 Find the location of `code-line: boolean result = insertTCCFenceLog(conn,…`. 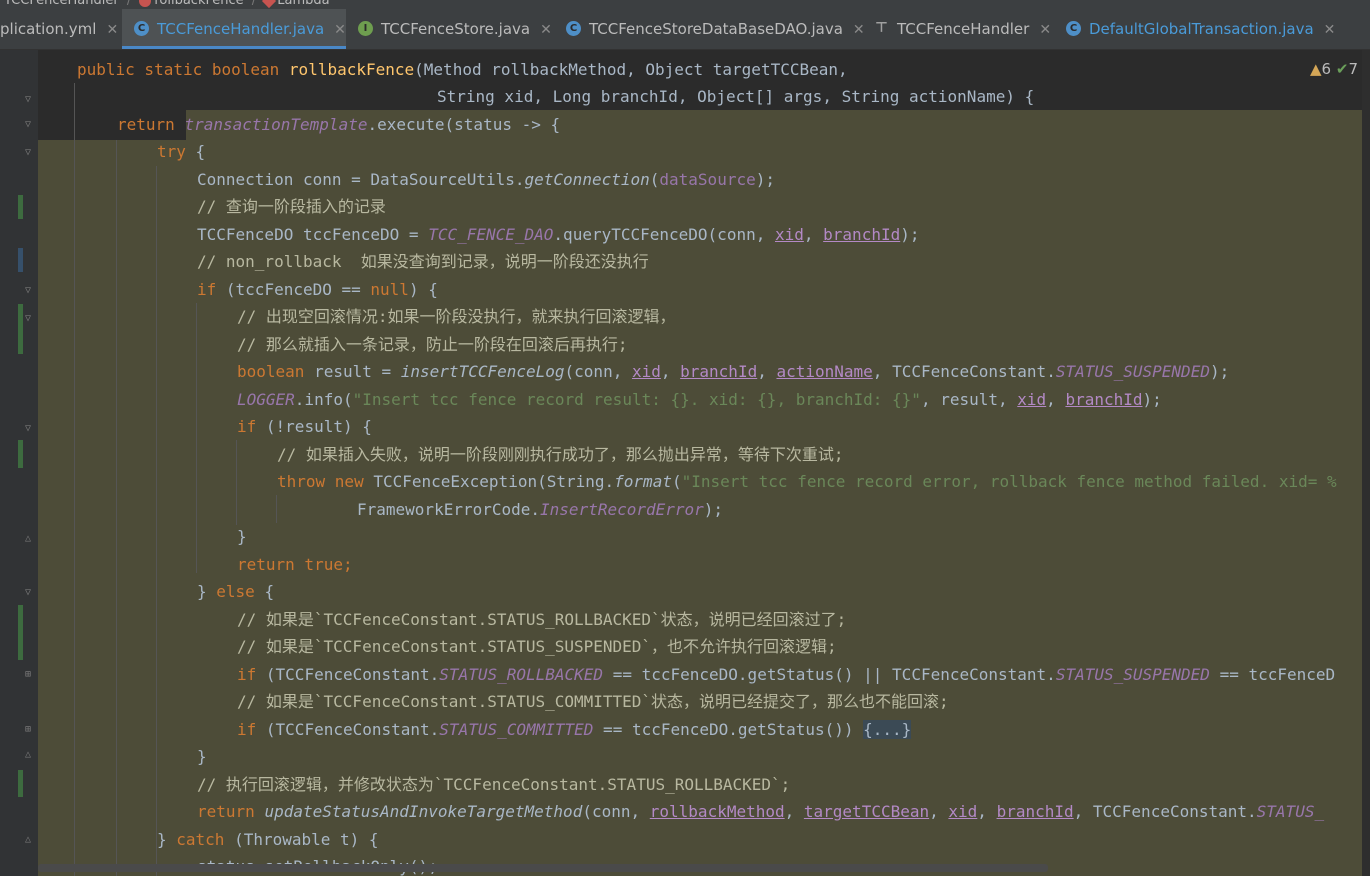

code-line: boolean result = insertTCCFenceLog(conn,… is located at coordinates (733, 371).